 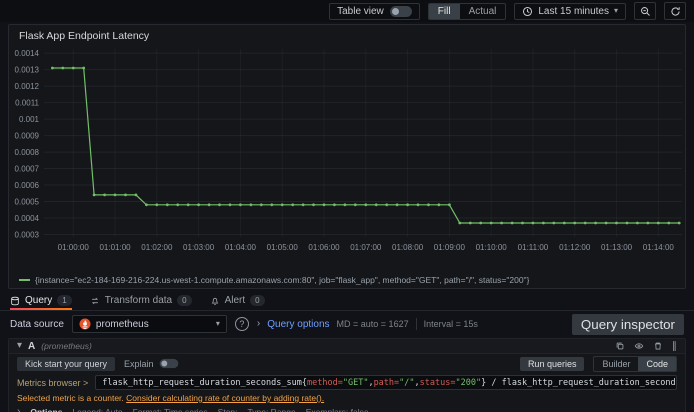 I want to click on svg-text: 01:08:00, so click(x=408, y=247).